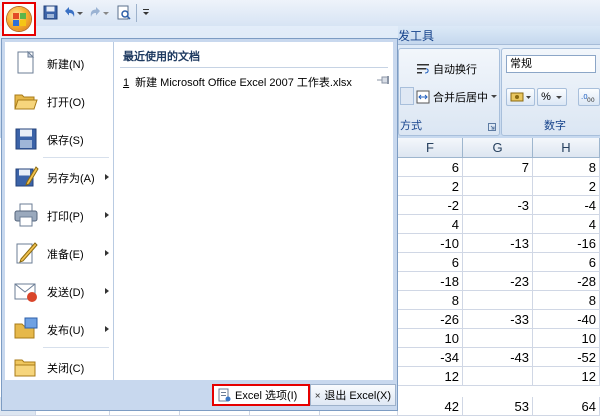 This screenshot has width=600, height=416. Describe the element at coordinates (65, 217) in the screenshot. I see `menu-item-label: 打印(P)` at that location.